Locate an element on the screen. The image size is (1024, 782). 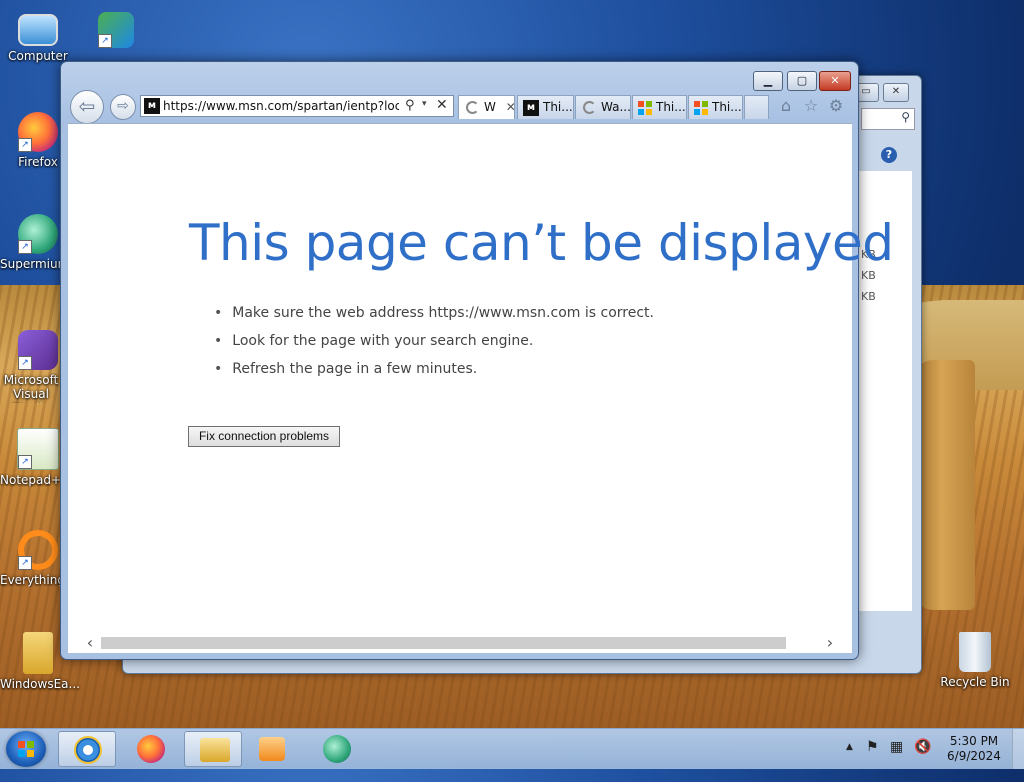
favorites-star-icon: ☆ is located at coordinates (811, 106).